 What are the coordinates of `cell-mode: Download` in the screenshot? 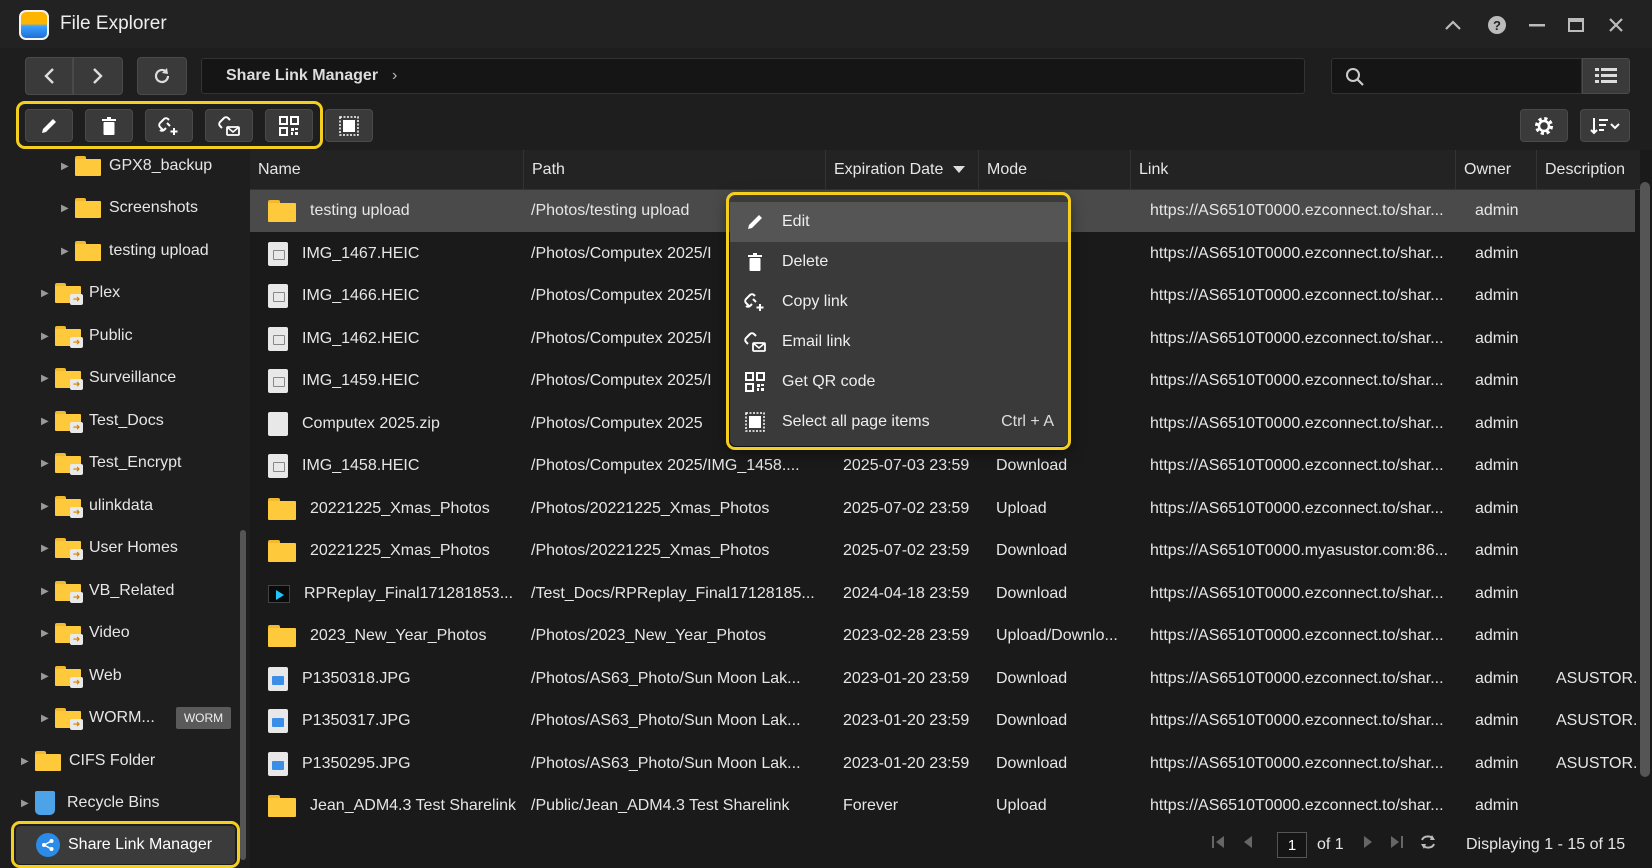 It's located at (1032, 593).